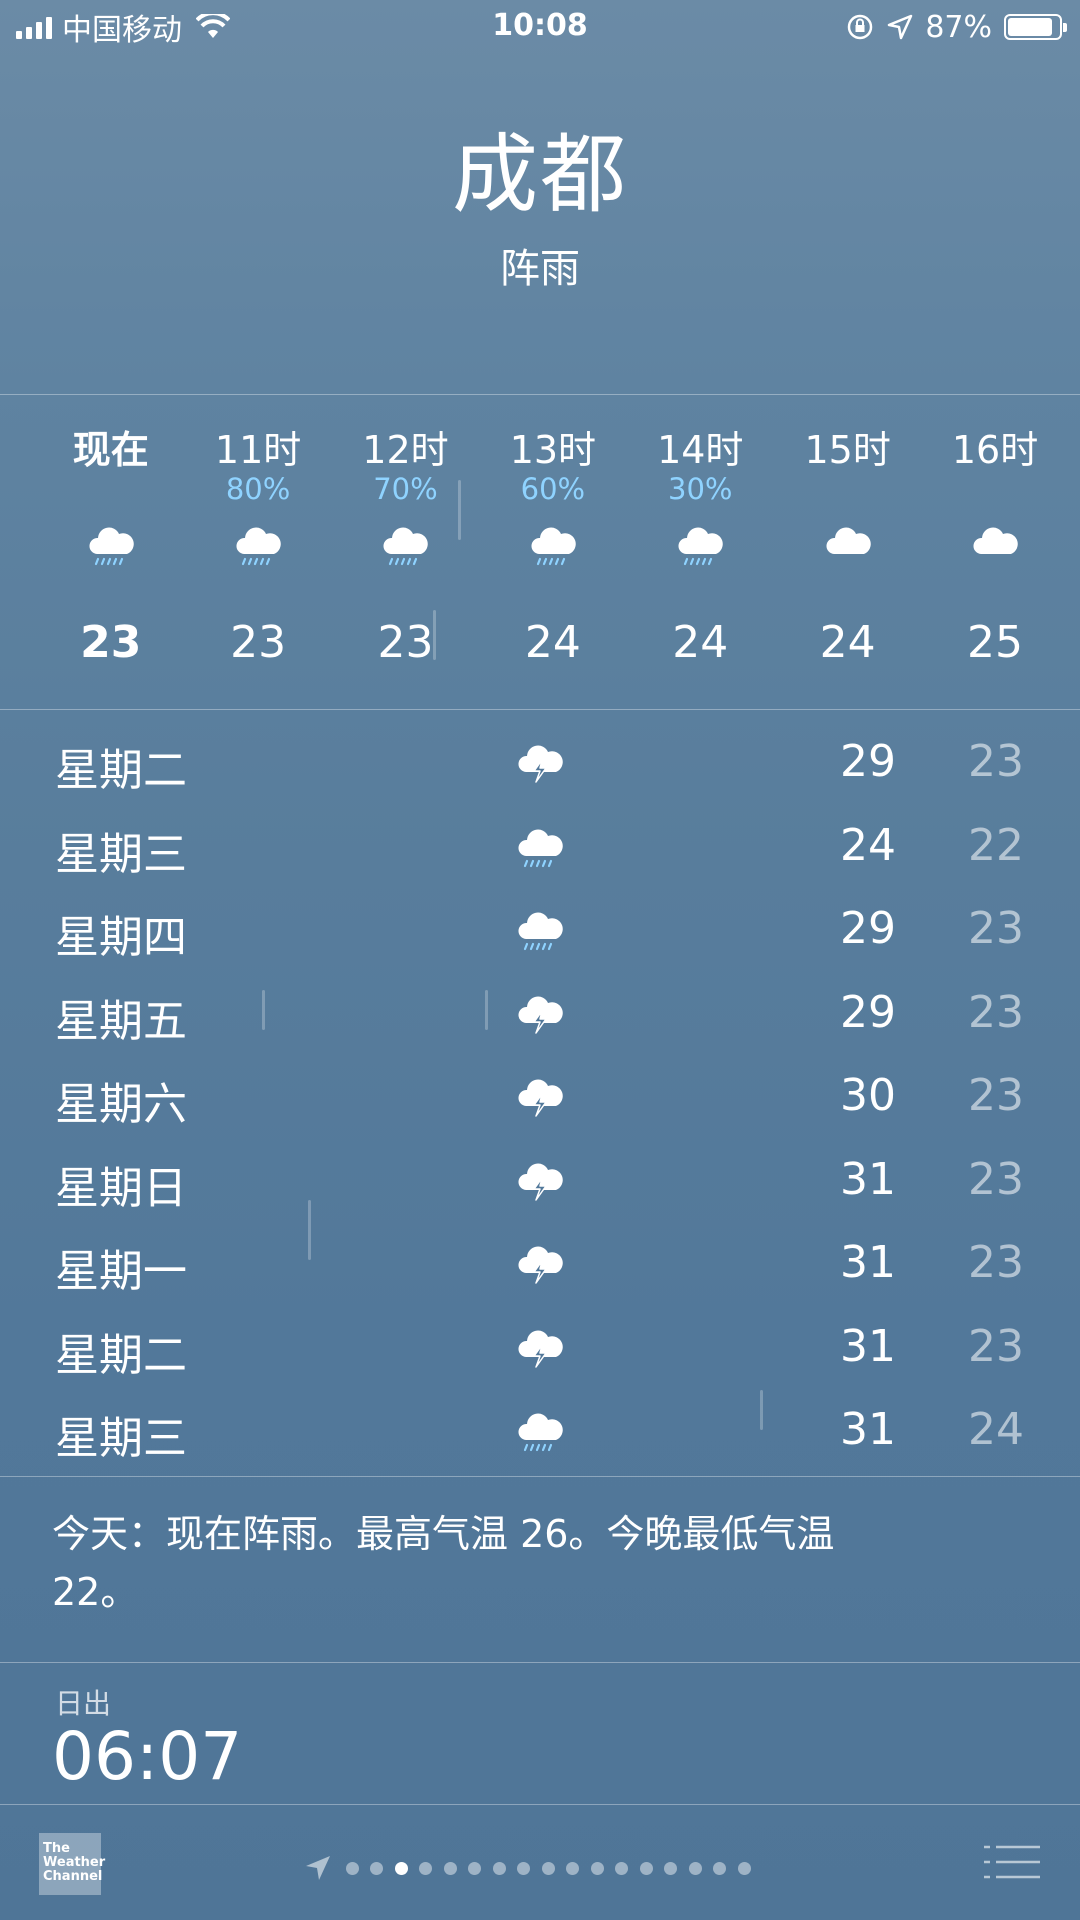  I want to click on hourly-item: 13时 60% 24, so click(552, 552).